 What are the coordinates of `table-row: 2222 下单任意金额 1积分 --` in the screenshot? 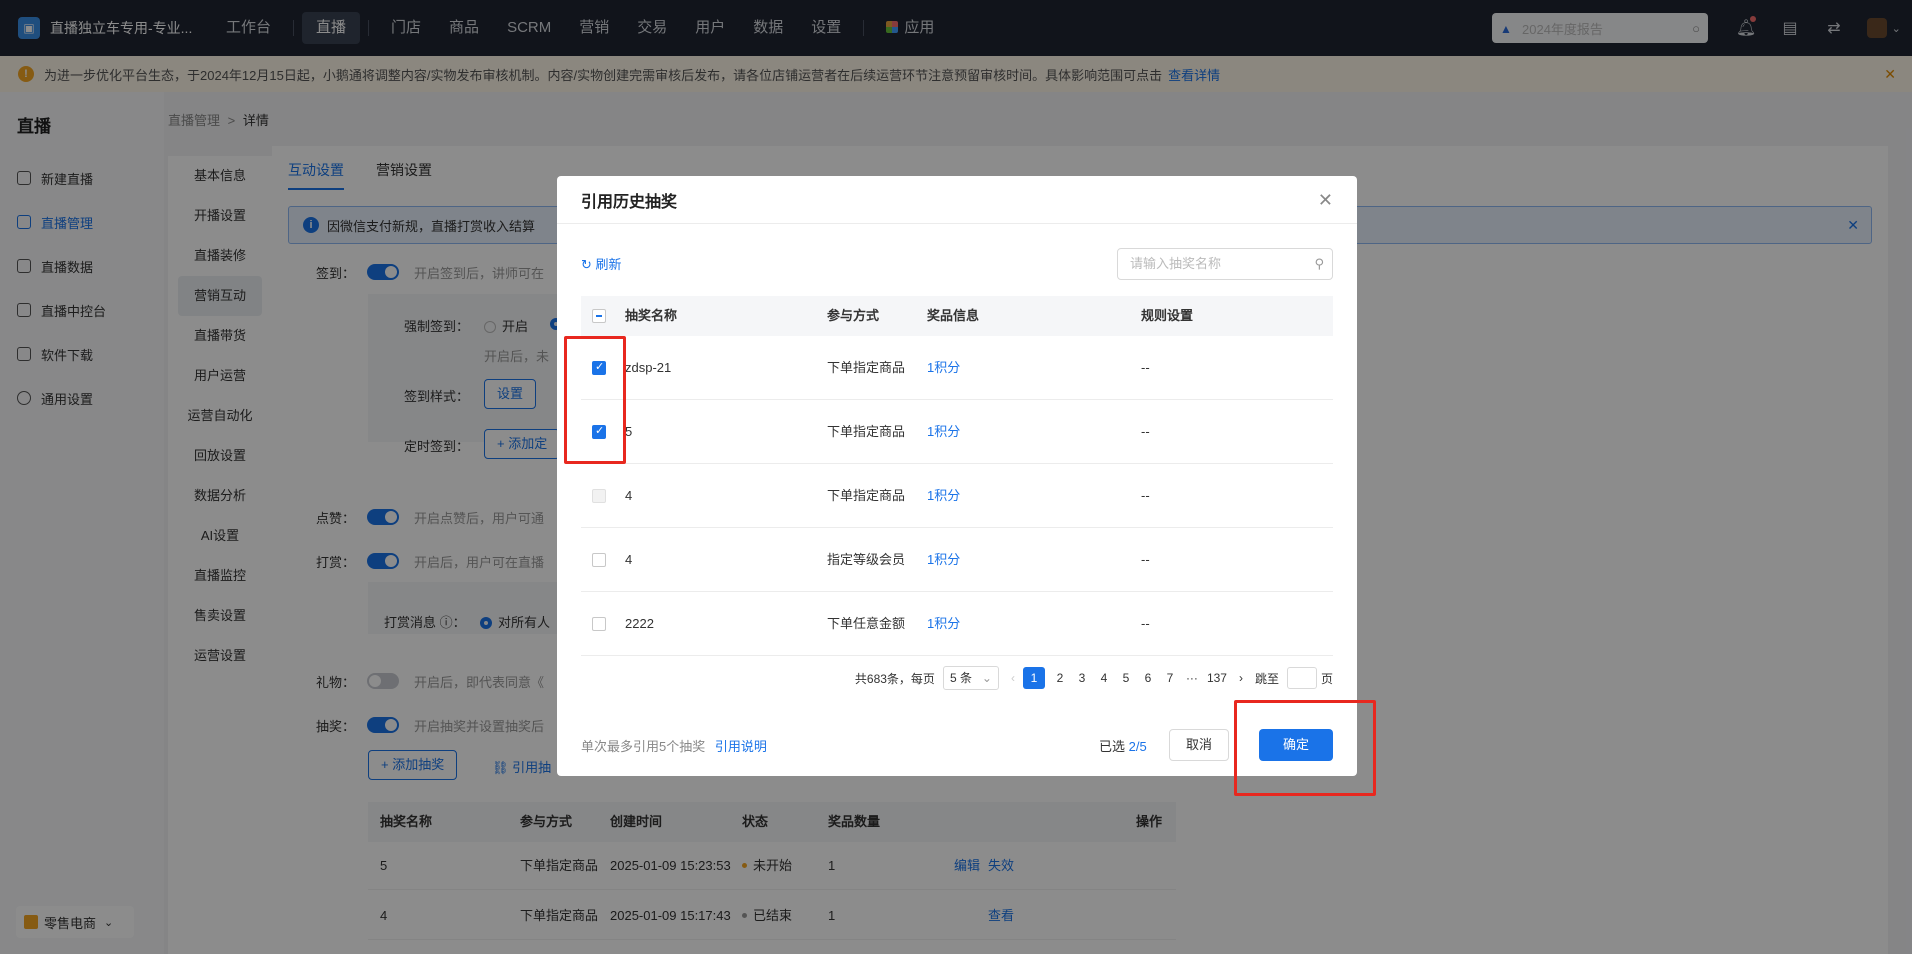 It's located at (957, 624).